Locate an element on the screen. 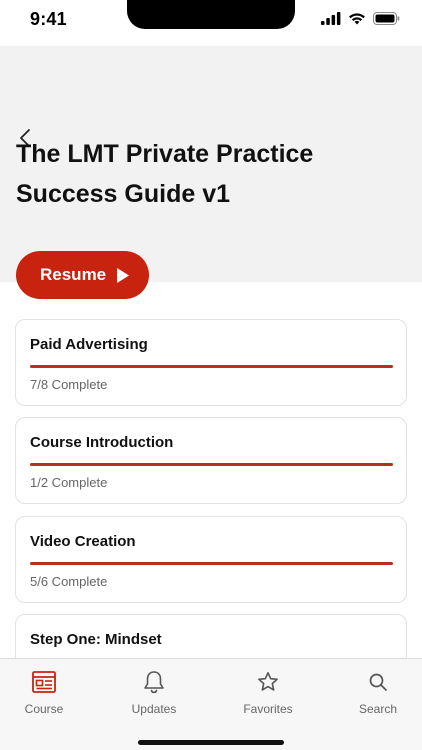 The image size is (422, 750). tab-search: Search is located at coordinates (378, 694).